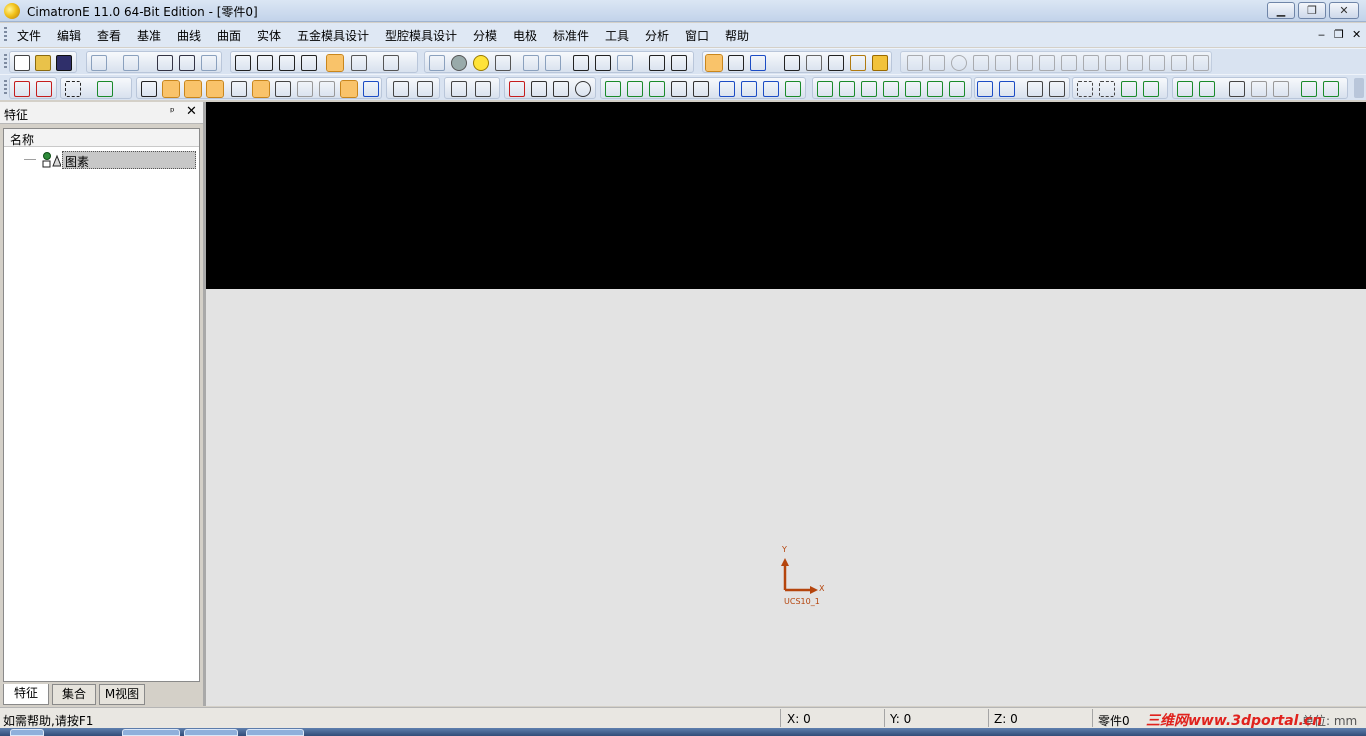 This screenshot has width=1366, height=736. What do you see at coordinates (327, 89) in the screenshot?
I see `filter-sketches-icon` at bounding box center [327, 89].